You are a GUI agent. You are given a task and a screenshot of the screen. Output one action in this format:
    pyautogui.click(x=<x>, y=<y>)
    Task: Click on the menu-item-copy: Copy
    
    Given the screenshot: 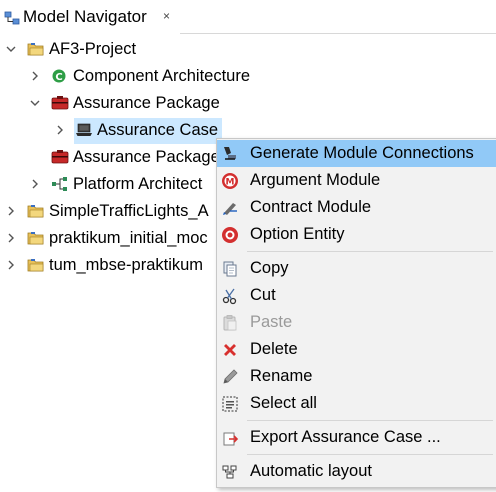 What is the action you would take?
    pyautogui.click(x=356, y=268)
    